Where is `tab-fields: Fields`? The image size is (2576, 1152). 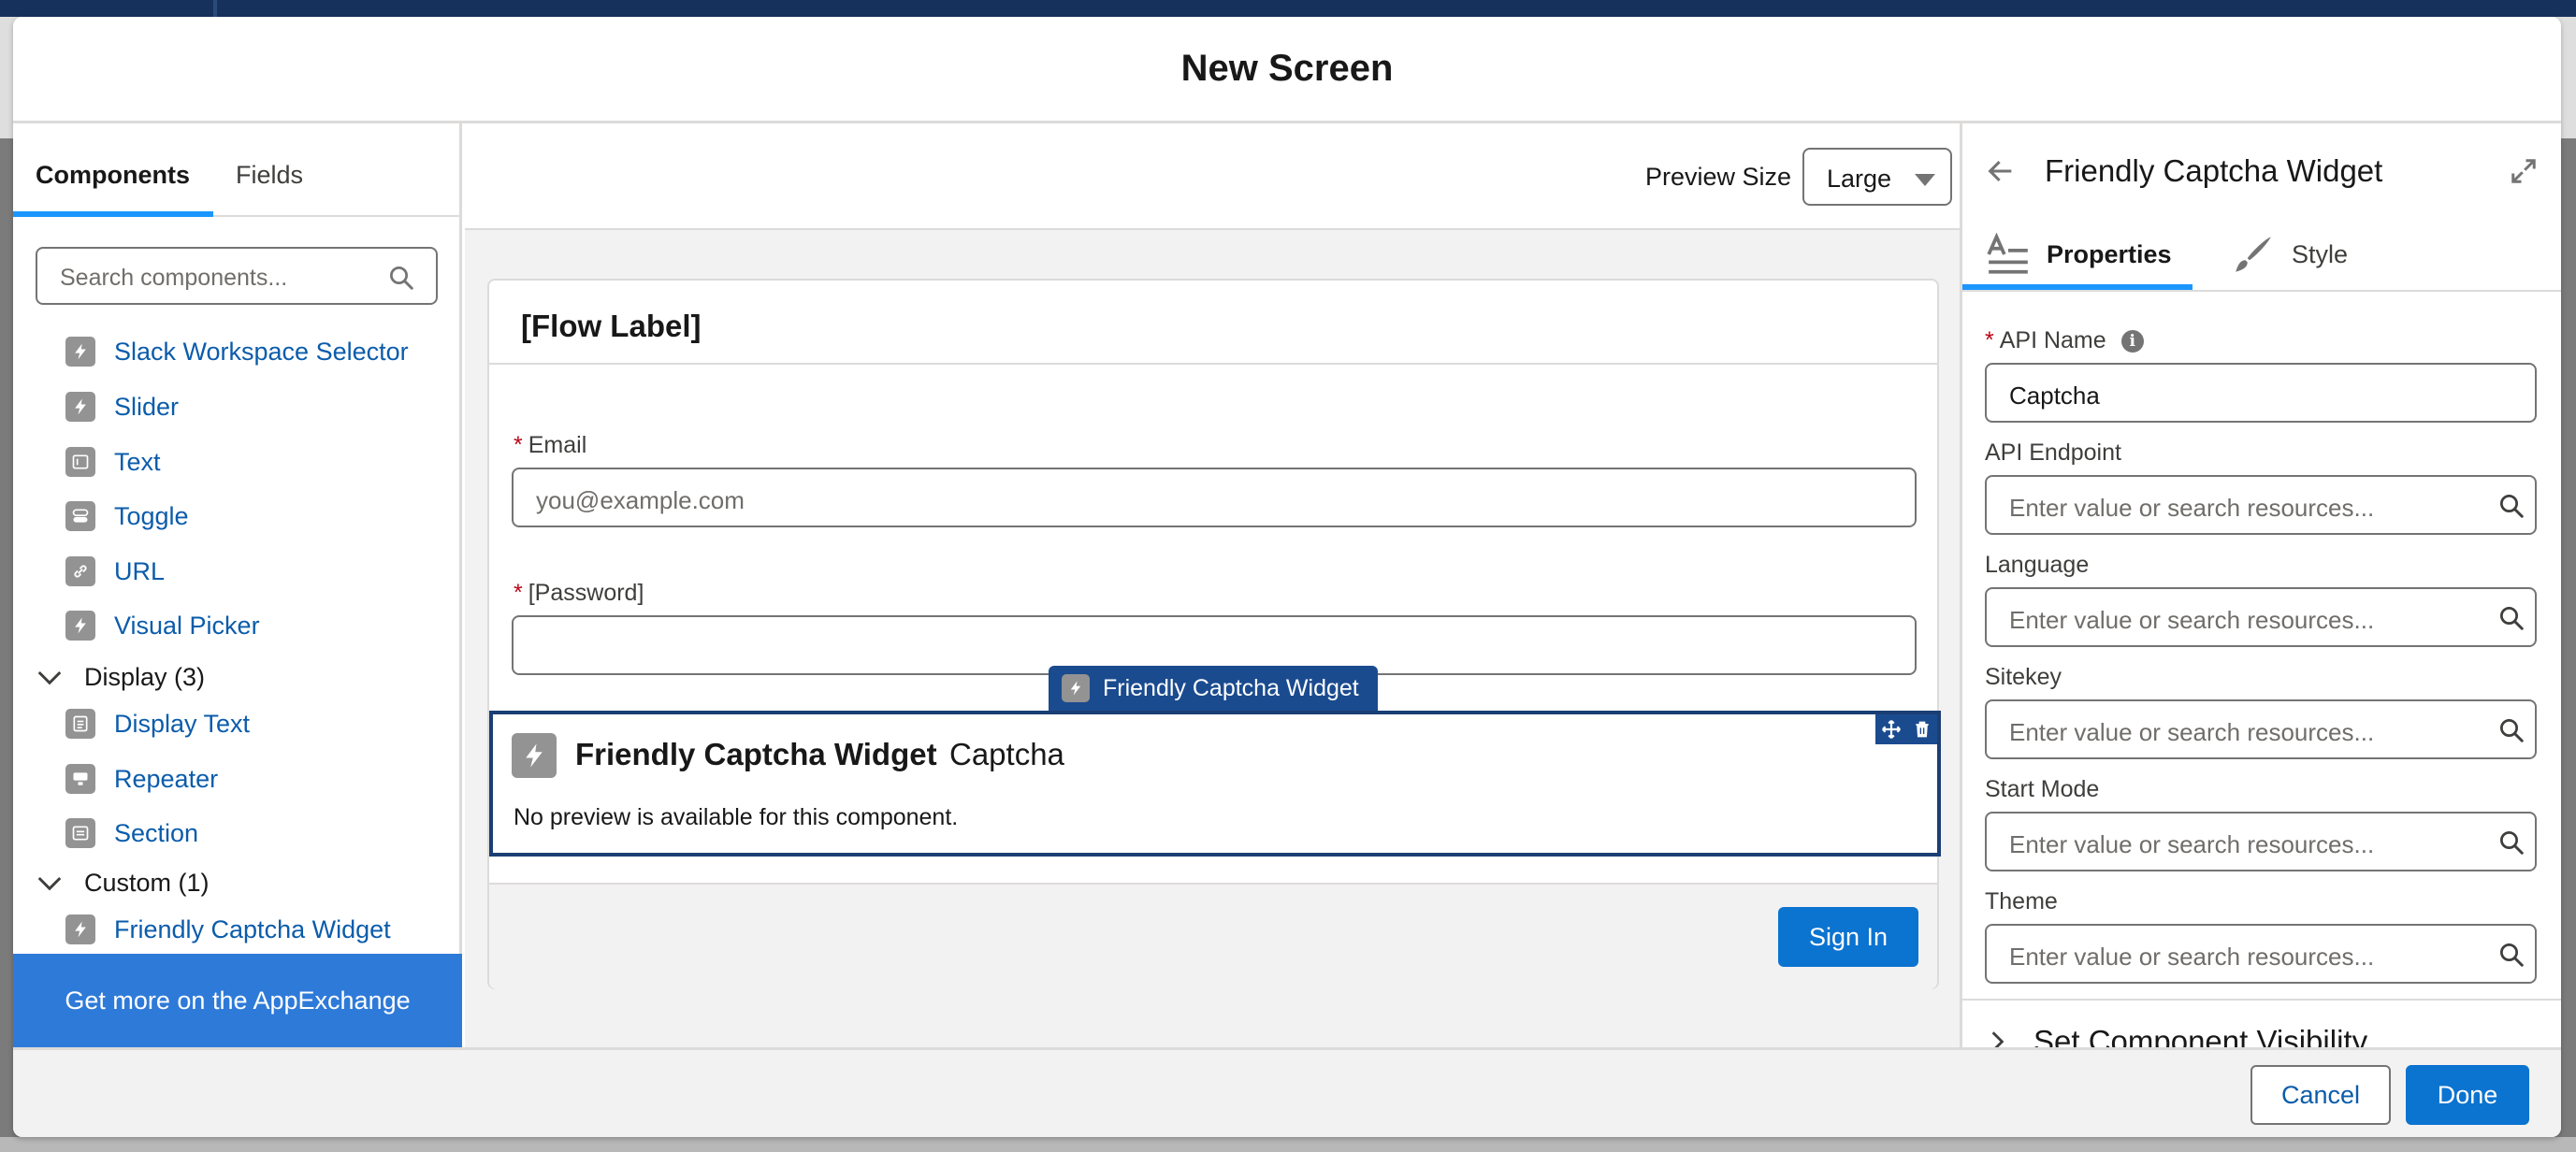 tab-fields: Fields is located at coordinates (269, 175).